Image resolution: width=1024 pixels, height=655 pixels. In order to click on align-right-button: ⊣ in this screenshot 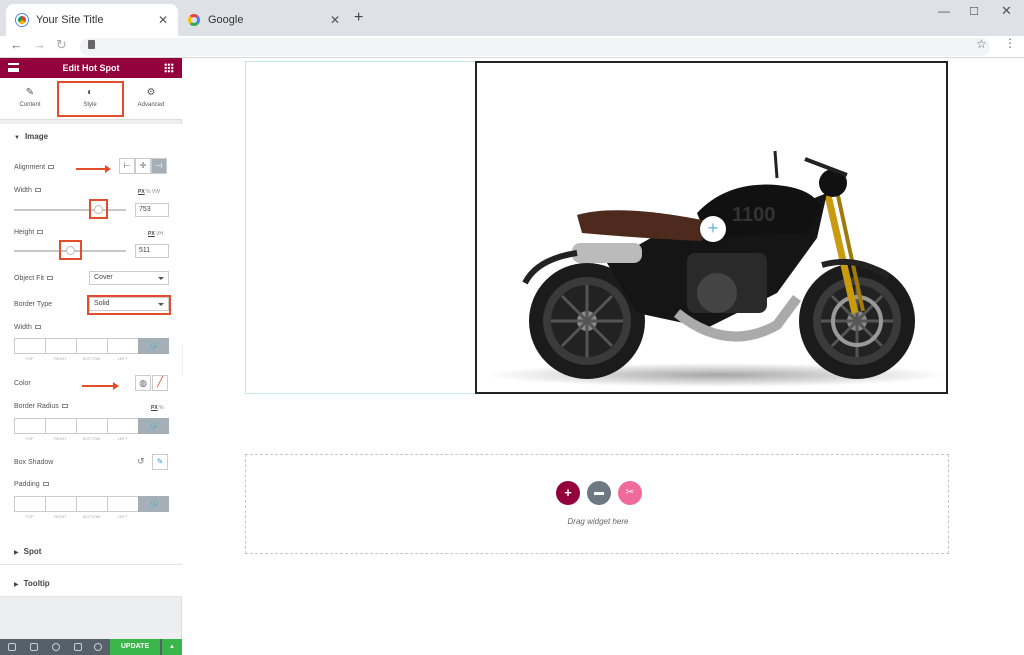, I will do `click(159, 166)`.